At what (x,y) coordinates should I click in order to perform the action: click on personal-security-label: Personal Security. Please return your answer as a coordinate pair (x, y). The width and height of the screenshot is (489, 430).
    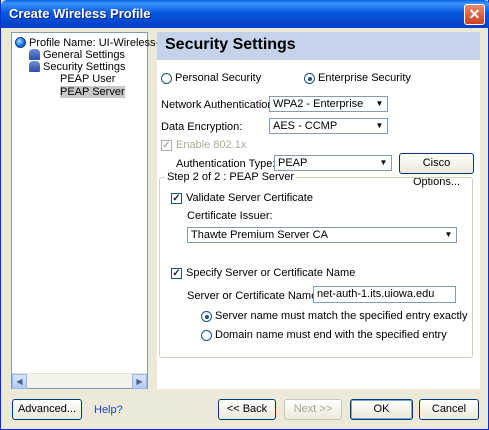
    Looking at the image, I should click on (218, 78).